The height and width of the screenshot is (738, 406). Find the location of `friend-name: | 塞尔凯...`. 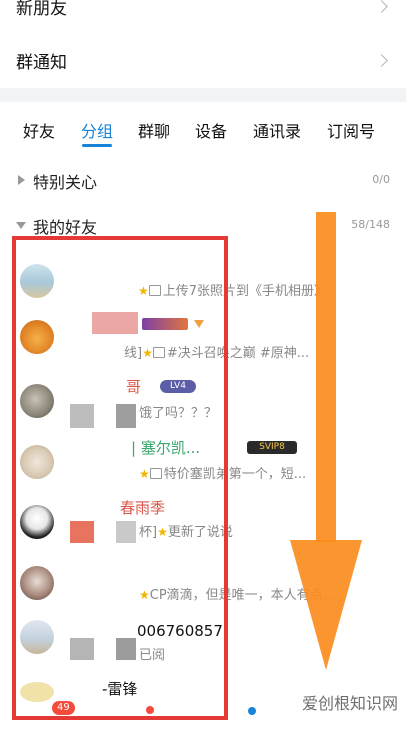

friend-name: | 塞尔凯... is located at coordinates (166, 448).